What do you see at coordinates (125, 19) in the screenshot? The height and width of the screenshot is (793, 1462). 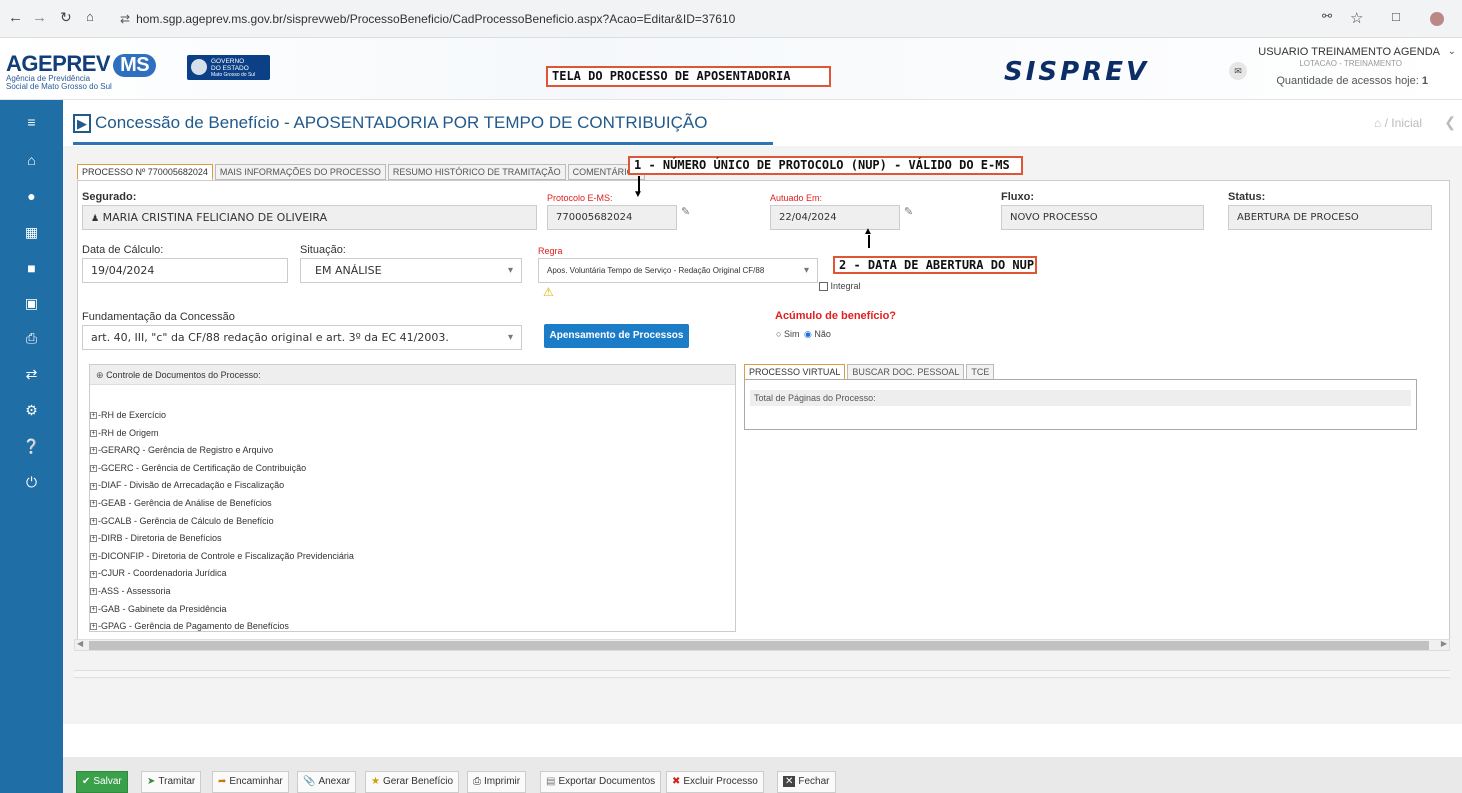 I see `site-info-icon: ⇄` at bounding box center [125, 19].